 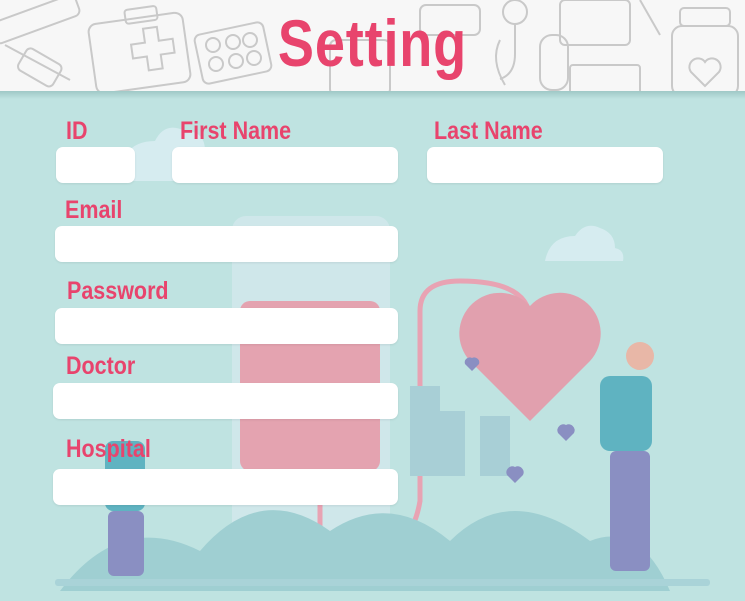 I want to click on doctor-field, so click(x=225, y=401).